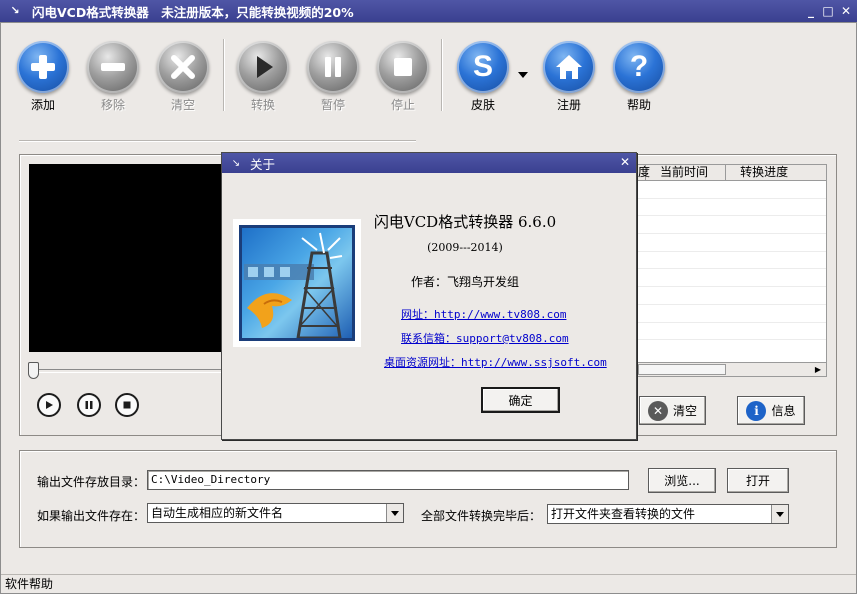  I want to click on product-author: 作者：飞翔鸟开发组, so click(464, 282).